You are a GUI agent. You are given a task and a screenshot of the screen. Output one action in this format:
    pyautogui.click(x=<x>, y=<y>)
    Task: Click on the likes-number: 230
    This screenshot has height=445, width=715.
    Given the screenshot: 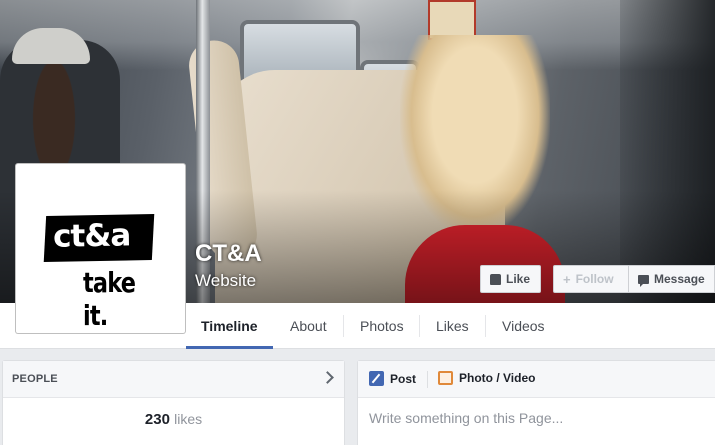 What is the action you would take?
    pyautogui.click(x=157, y=419)
    